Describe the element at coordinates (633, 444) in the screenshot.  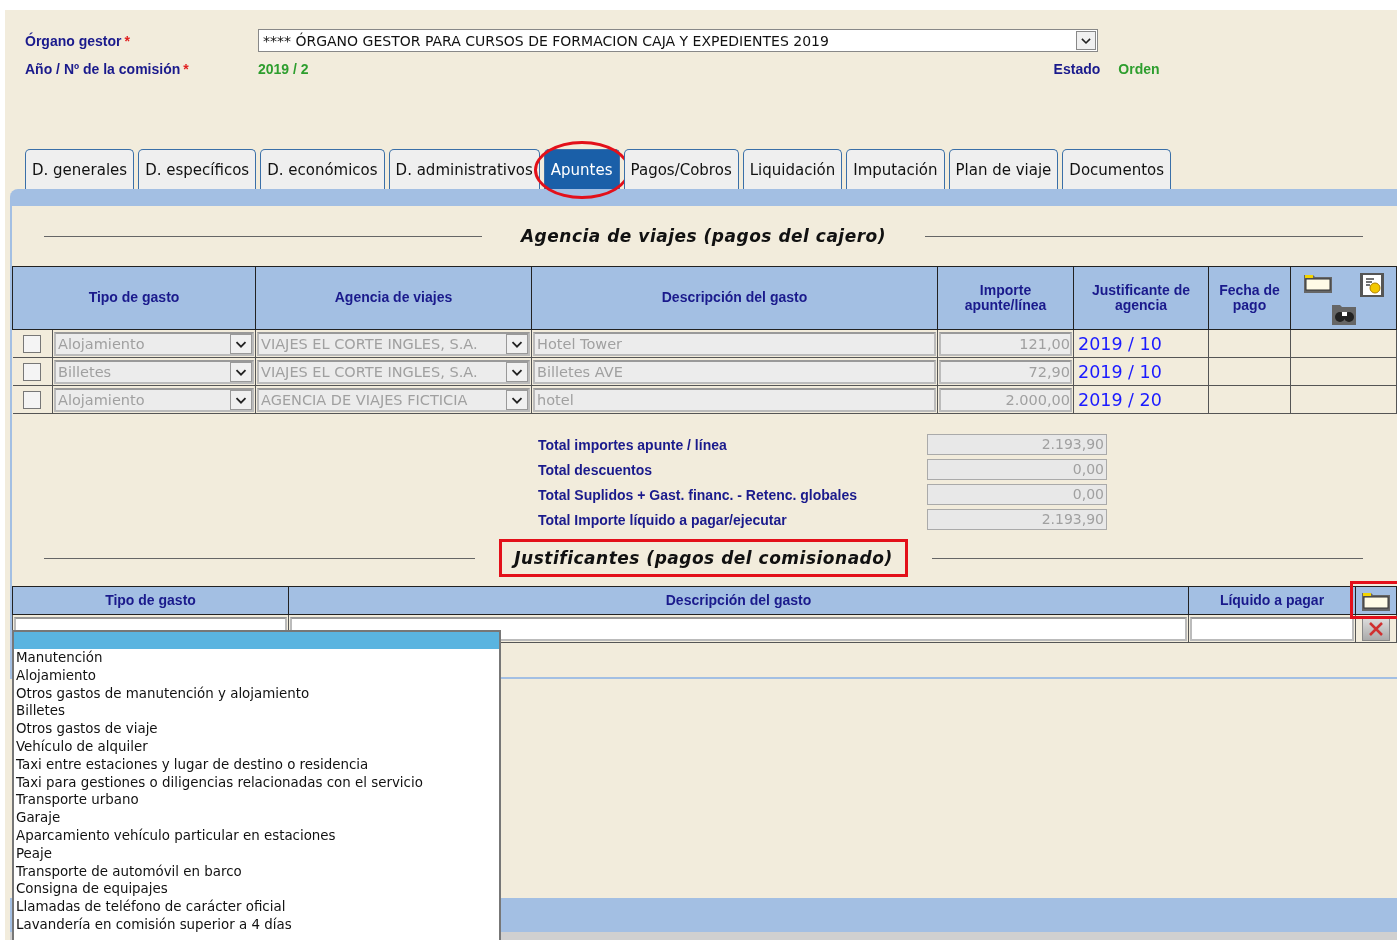
I see `total-label: Total importes apunte / línea` at that location.